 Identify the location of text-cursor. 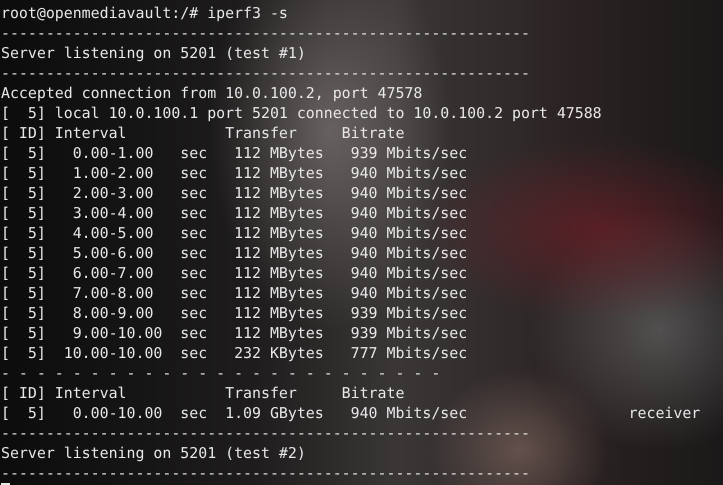
(5, 484).